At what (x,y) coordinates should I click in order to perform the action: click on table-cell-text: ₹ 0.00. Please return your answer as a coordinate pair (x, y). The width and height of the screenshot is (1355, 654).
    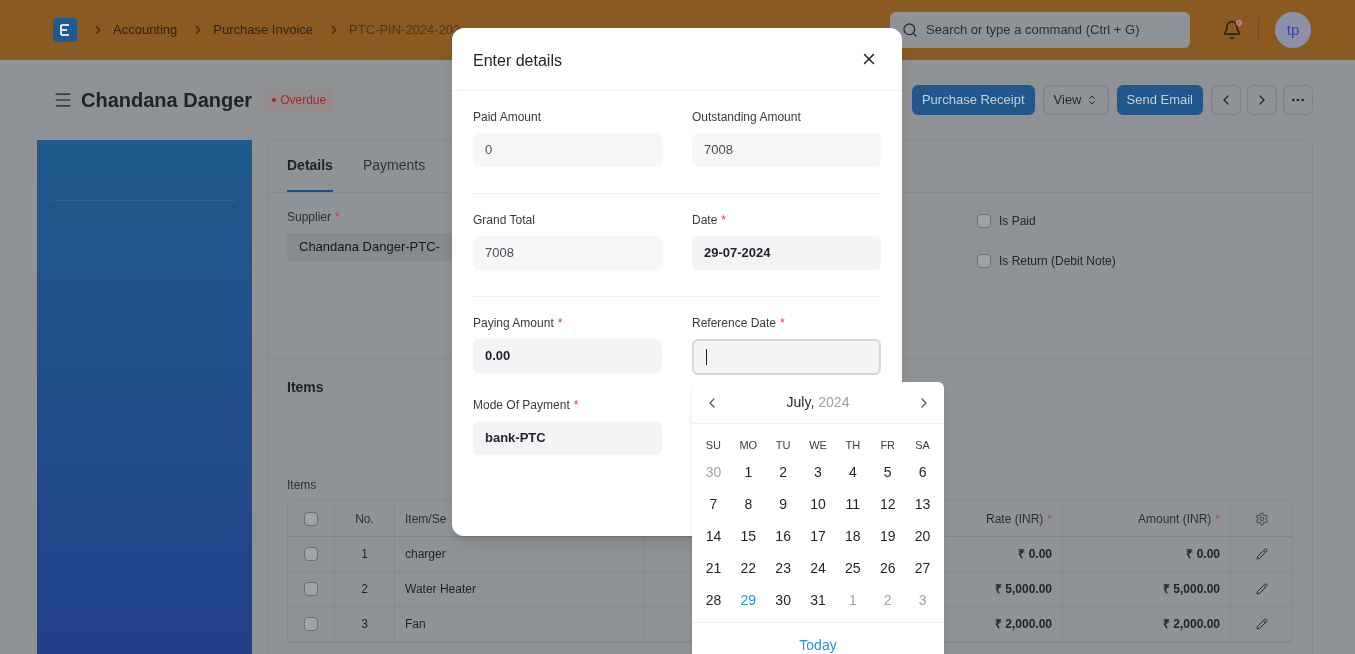
    Looking at the image, I should click on (1203, 554).